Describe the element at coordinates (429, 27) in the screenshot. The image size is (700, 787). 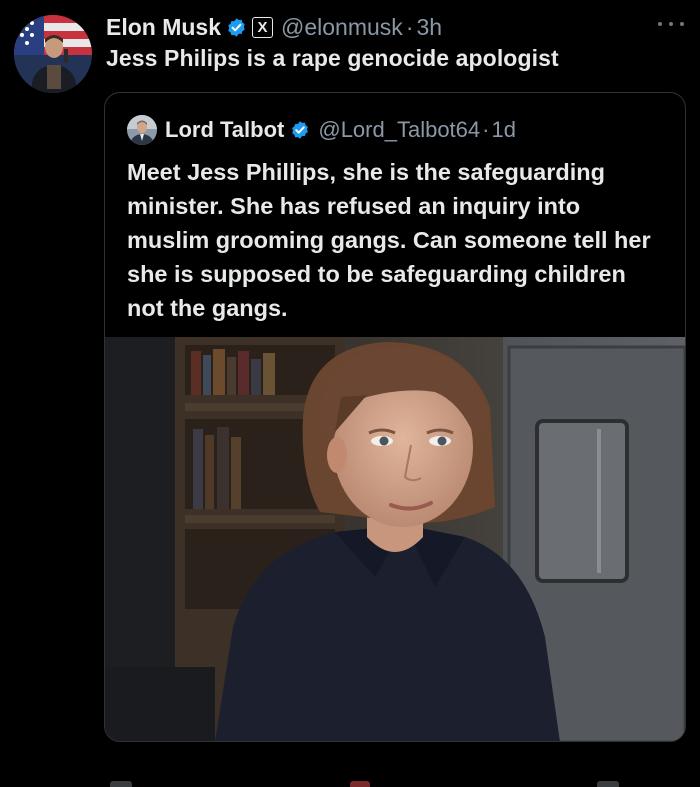
I see `post-time: 3h` at that location.